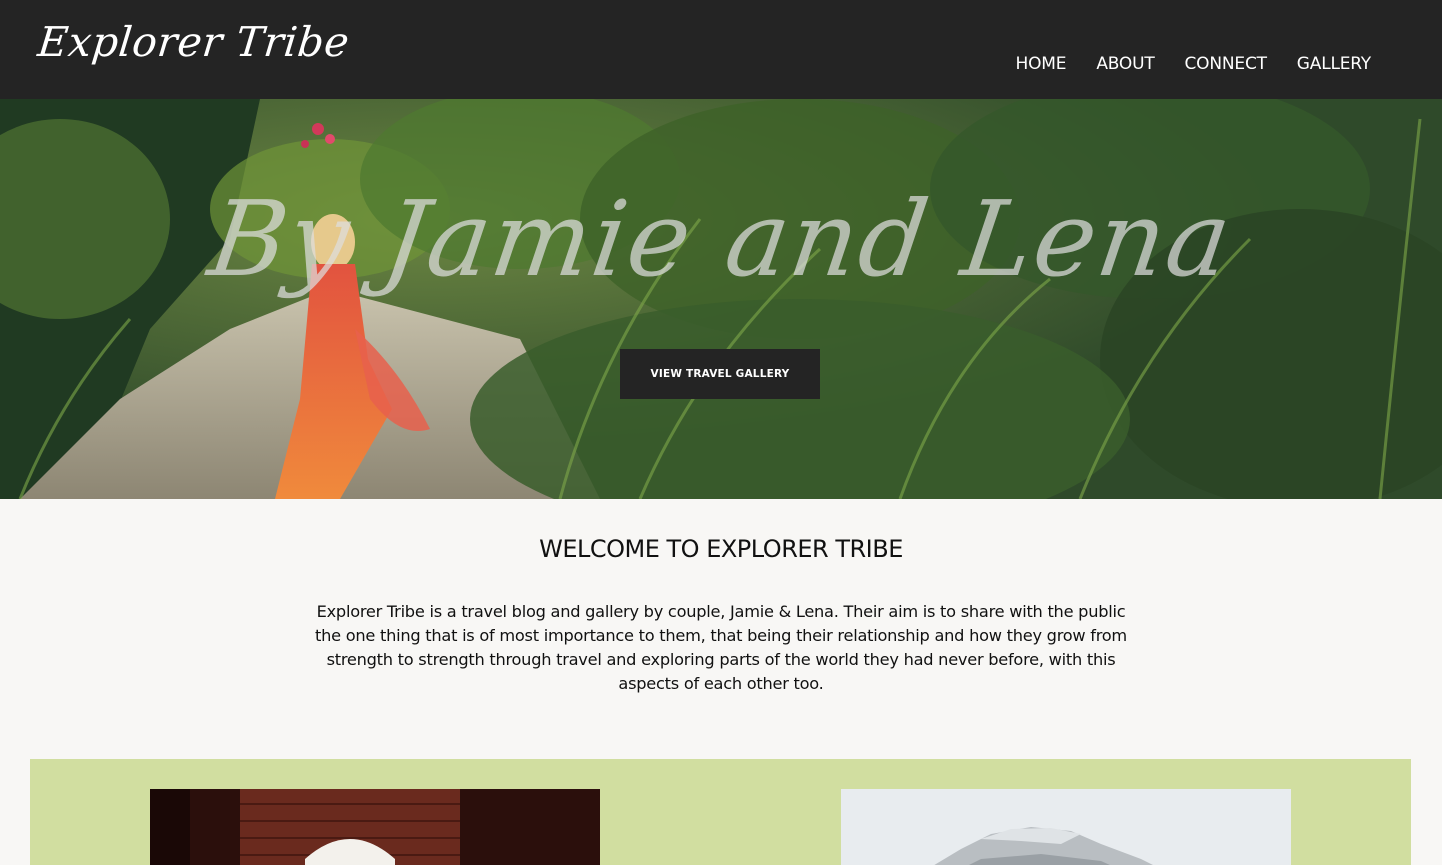  Describe the element at coordinates (720, 812) in the screenshot. I see `gallery-preview-band` at that location.